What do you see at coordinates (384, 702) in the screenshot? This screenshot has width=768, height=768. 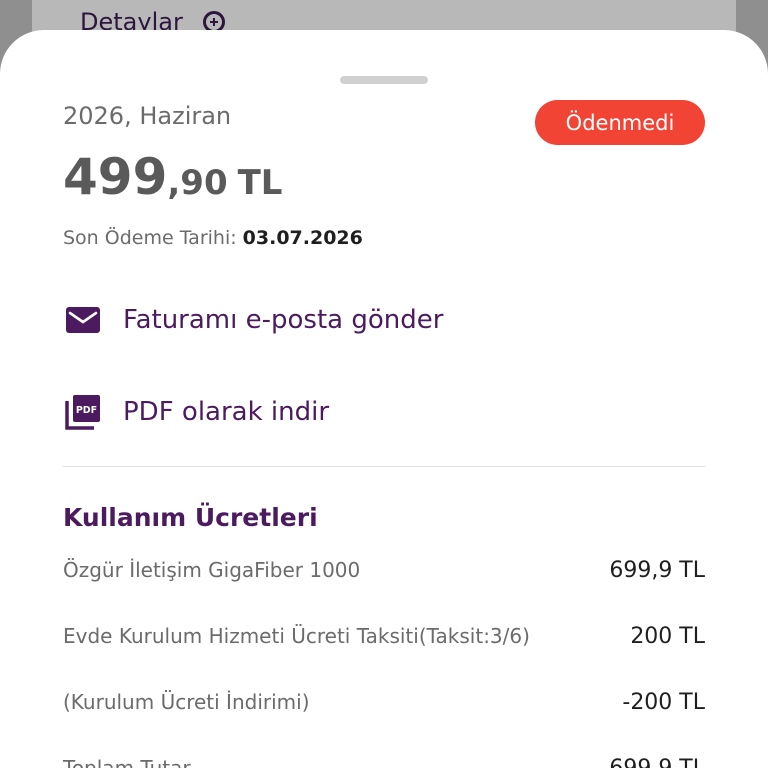 I see `fee-row: (Kurulum Ücreti İndirimi) -200 TL` at bounding box center [384, 702].